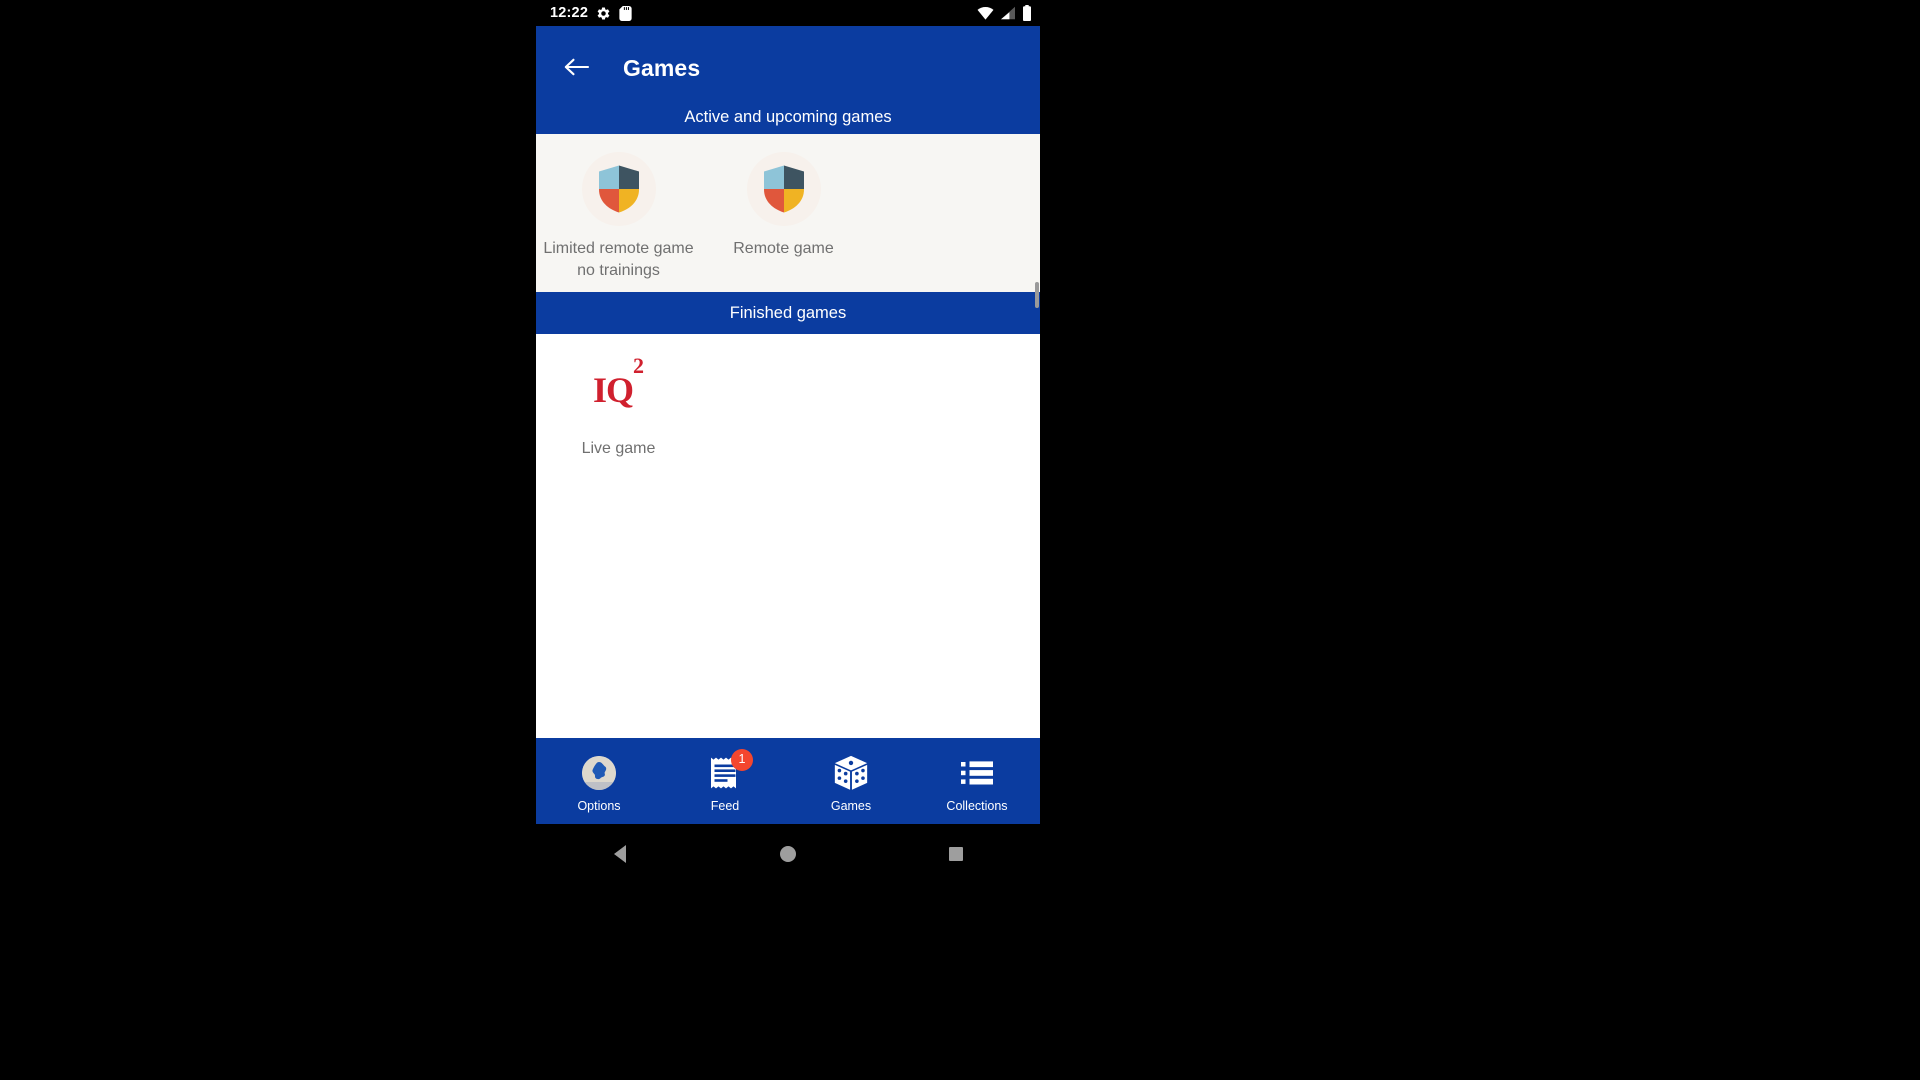  I want to click on list-icon, so click(977, 772).